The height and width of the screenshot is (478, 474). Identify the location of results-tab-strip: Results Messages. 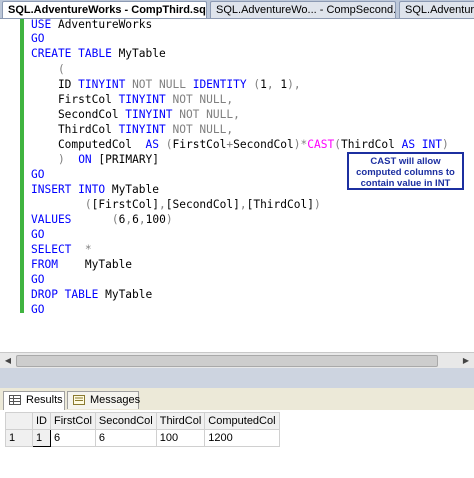
(237, 399).